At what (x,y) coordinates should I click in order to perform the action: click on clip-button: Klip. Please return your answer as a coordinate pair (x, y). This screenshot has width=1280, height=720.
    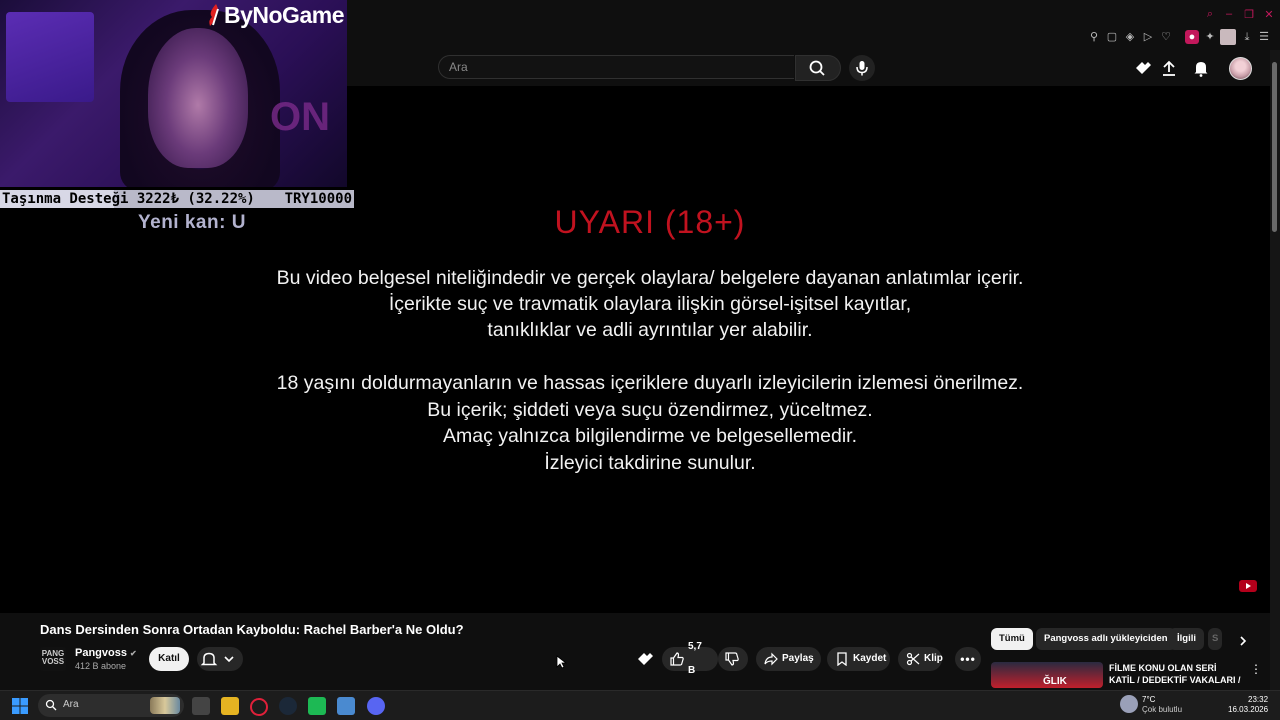
    Looking at the image, I should click on (920, 659).